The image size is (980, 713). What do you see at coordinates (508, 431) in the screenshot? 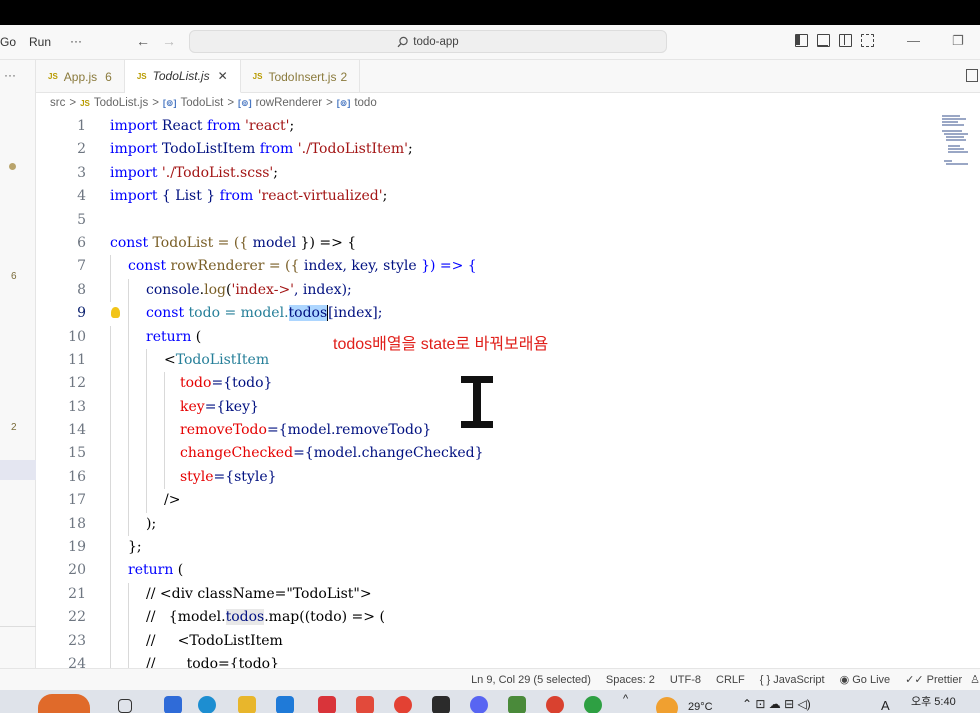
I see `code-line: 14 removeTodo={model.removeTodo}` at bounding box center [508, 431].